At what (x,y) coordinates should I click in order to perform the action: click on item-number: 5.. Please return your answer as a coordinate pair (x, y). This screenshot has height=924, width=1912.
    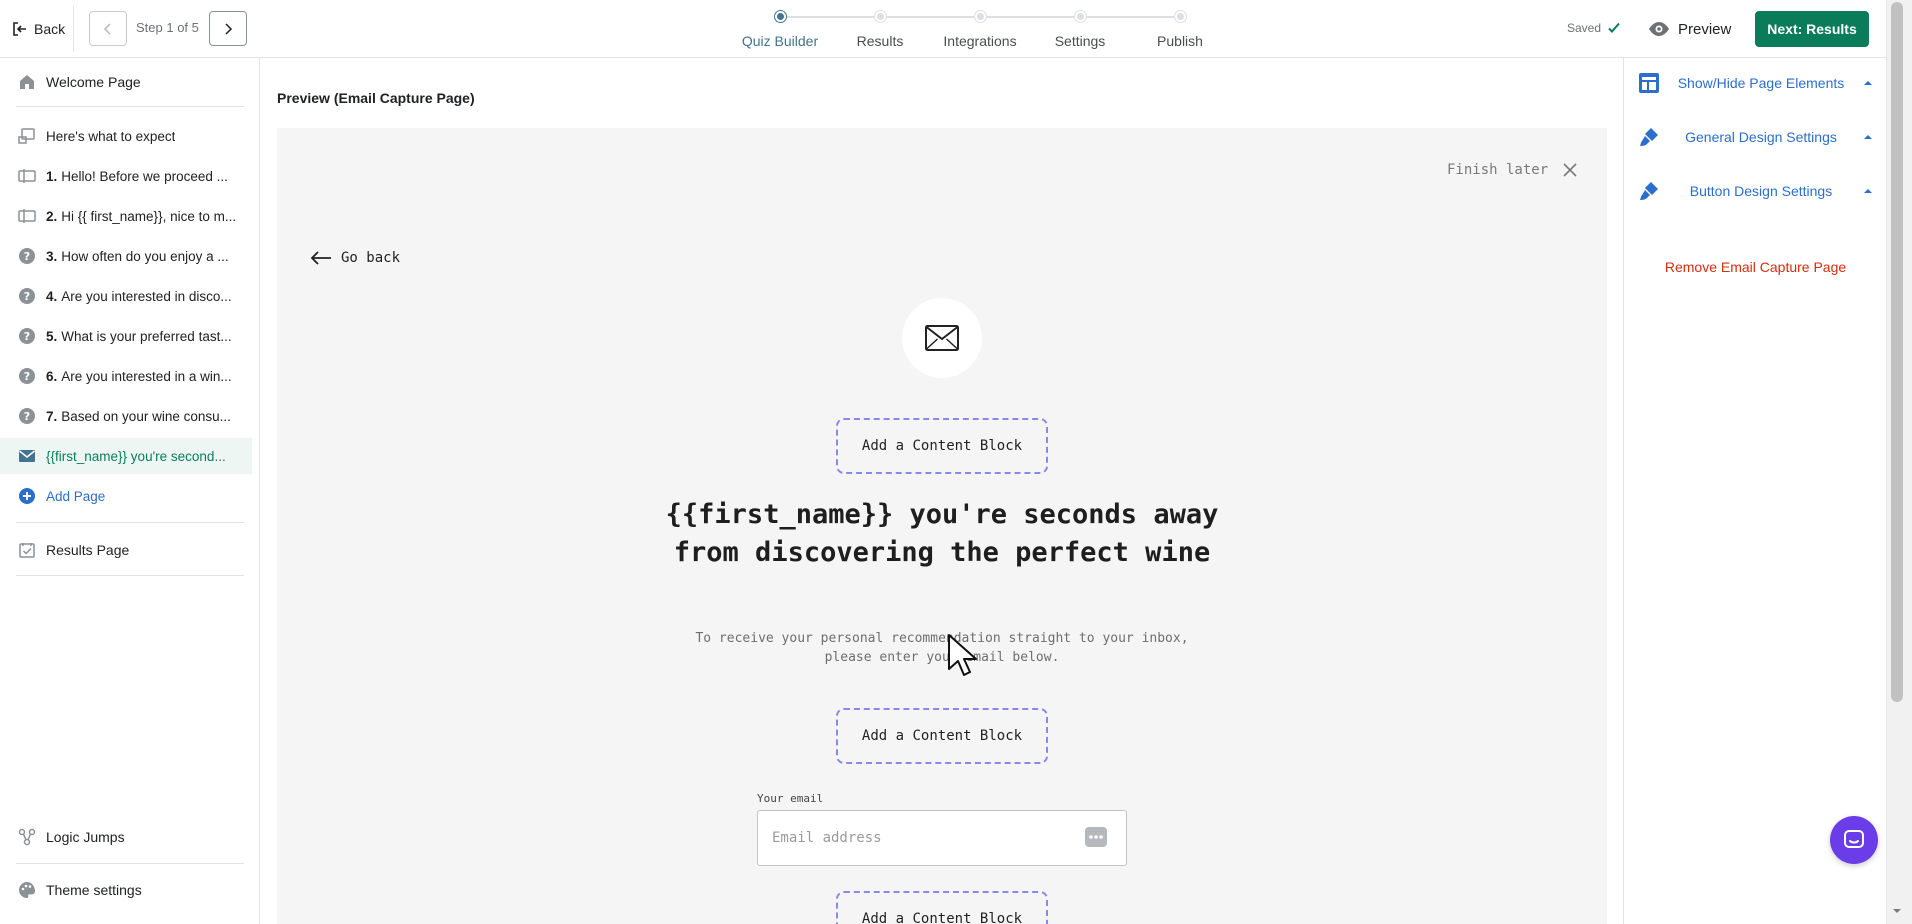
    Looking at the image, I should click on (52, 336).